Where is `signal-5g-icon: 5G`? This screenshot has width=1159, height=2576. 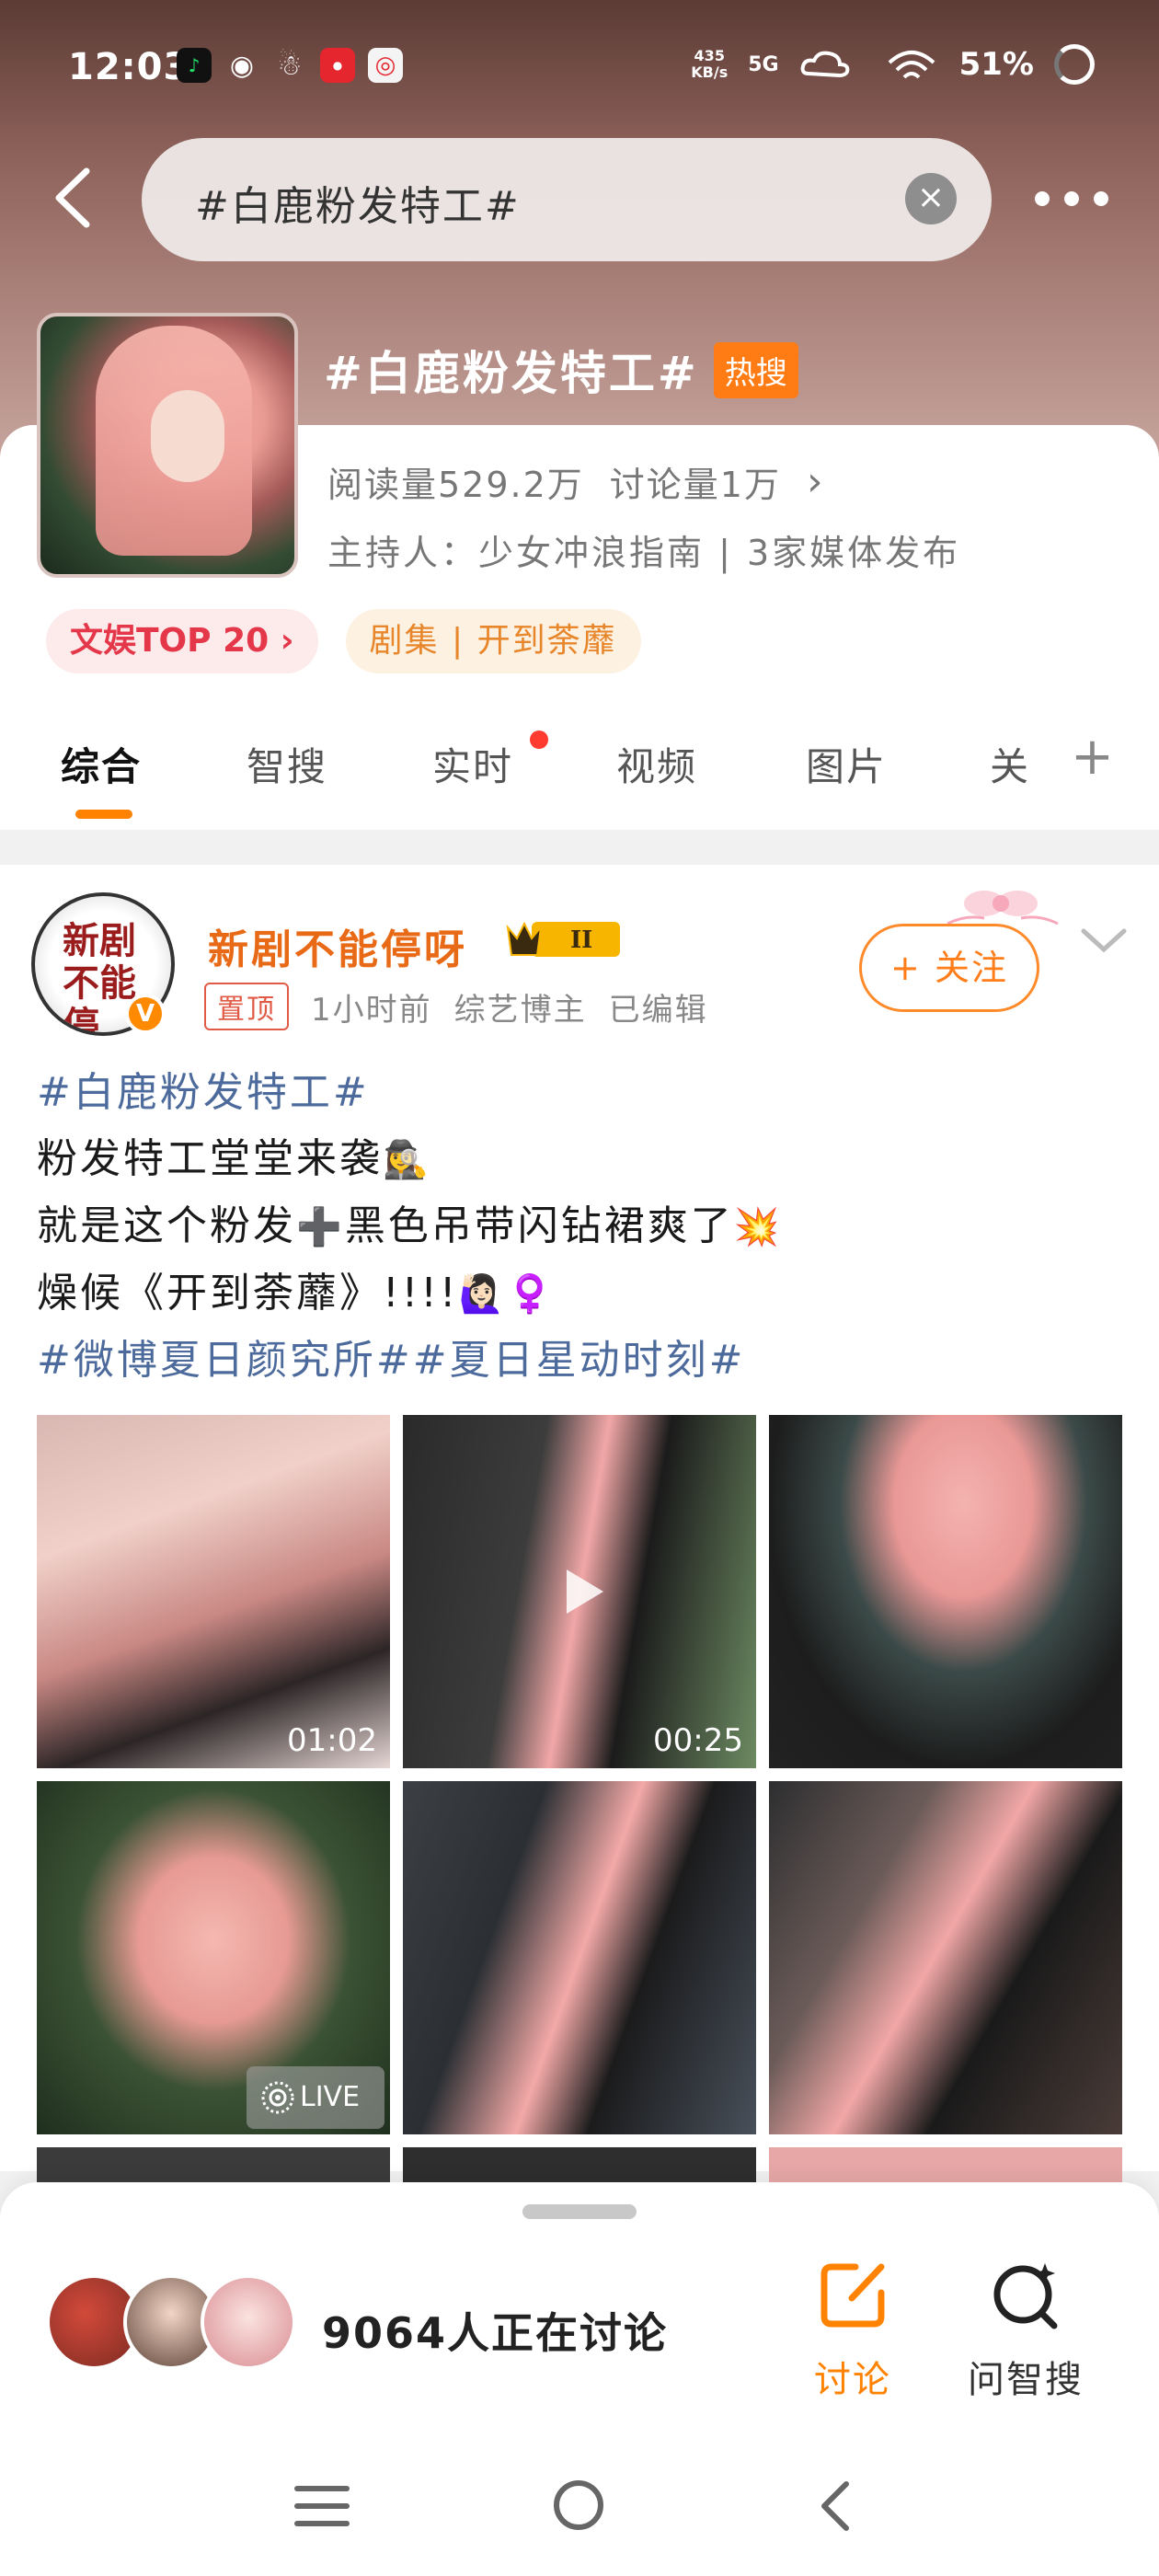 signal-5g-icon: 5G is located at coordinates (763, 64).